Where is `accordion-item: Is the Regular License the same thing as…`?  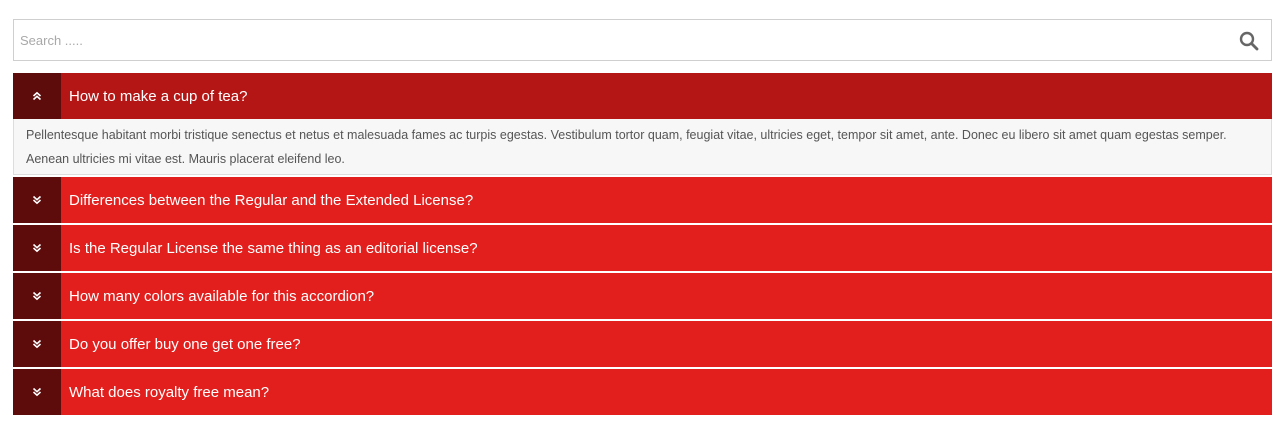
accordion-item: Is the Regular License the same thing as… is located at coordinates (642, 248).